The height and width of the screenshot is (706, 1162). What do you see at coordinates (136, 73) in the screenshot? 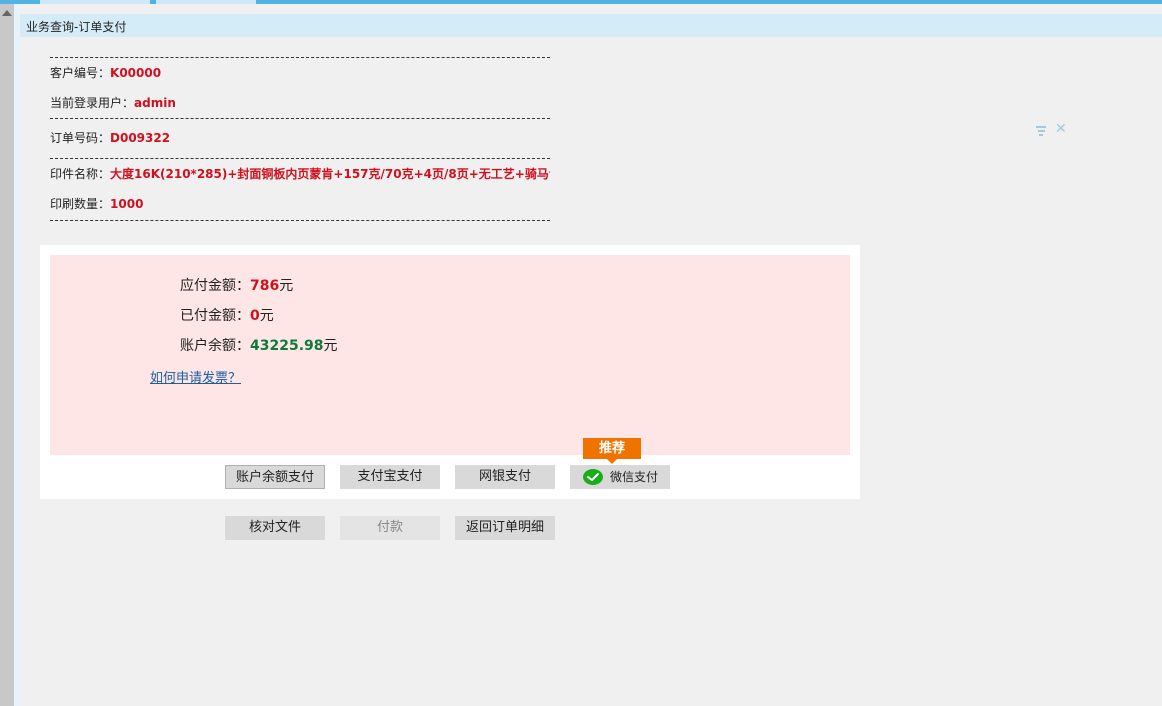
I see `customer-no-value: K00000` at bounding box center [136, 73].